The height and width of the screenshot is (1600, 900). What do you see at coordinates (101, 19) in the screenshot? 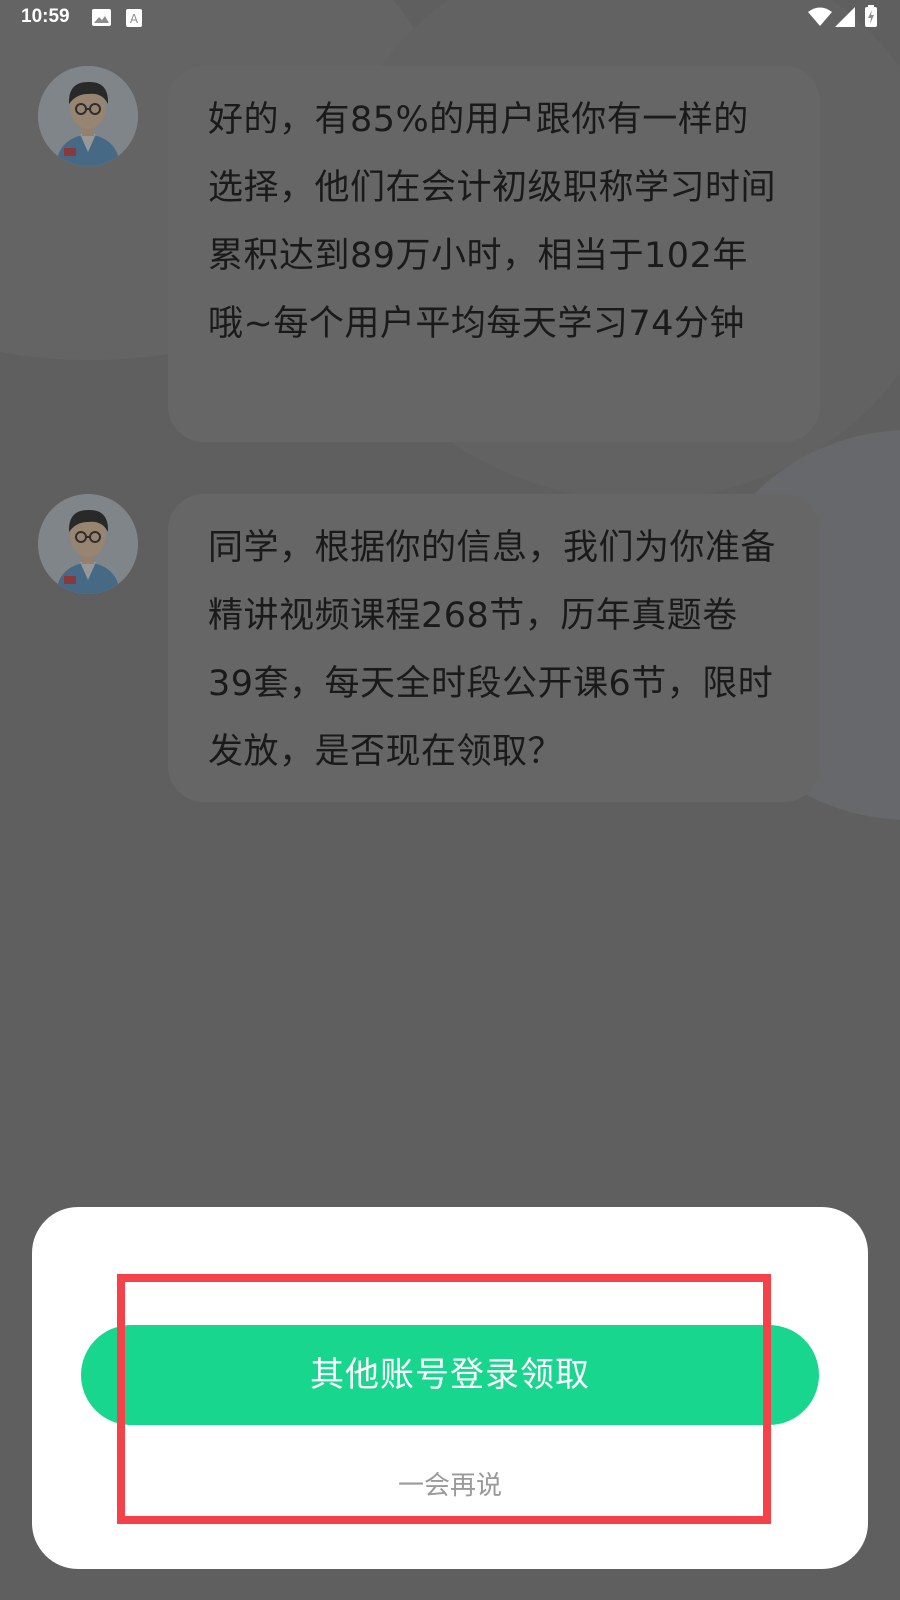
I see `image-icon` at bounding box center [101, 19].